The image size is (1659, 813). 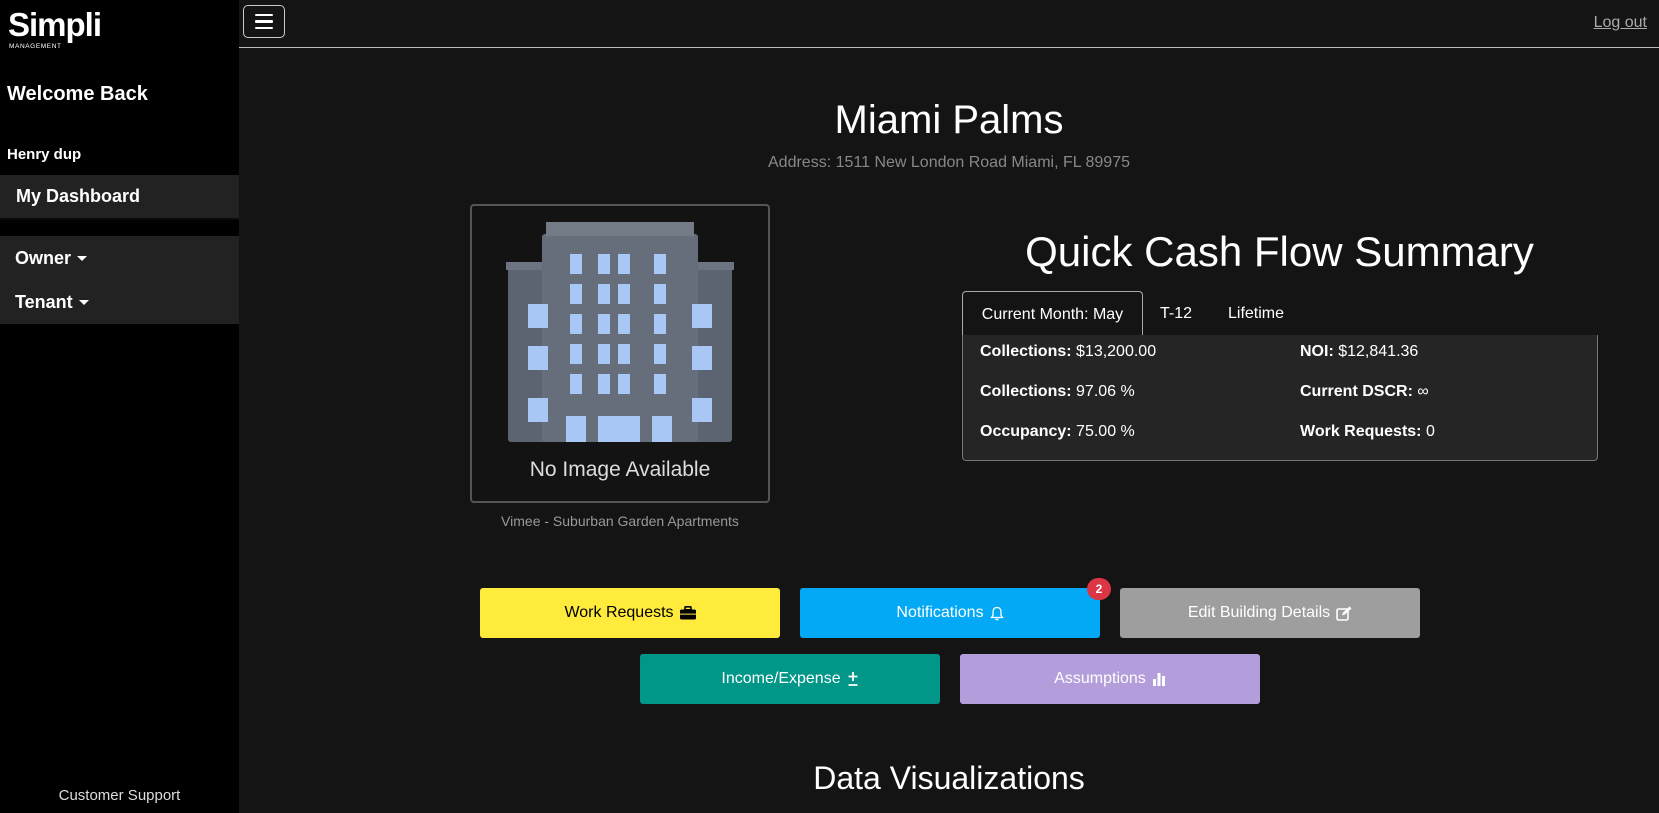 What do you see at coordinates (687, 613) in the screenshot?
I see `briefcase-icon` at bounding box center [687, 613].